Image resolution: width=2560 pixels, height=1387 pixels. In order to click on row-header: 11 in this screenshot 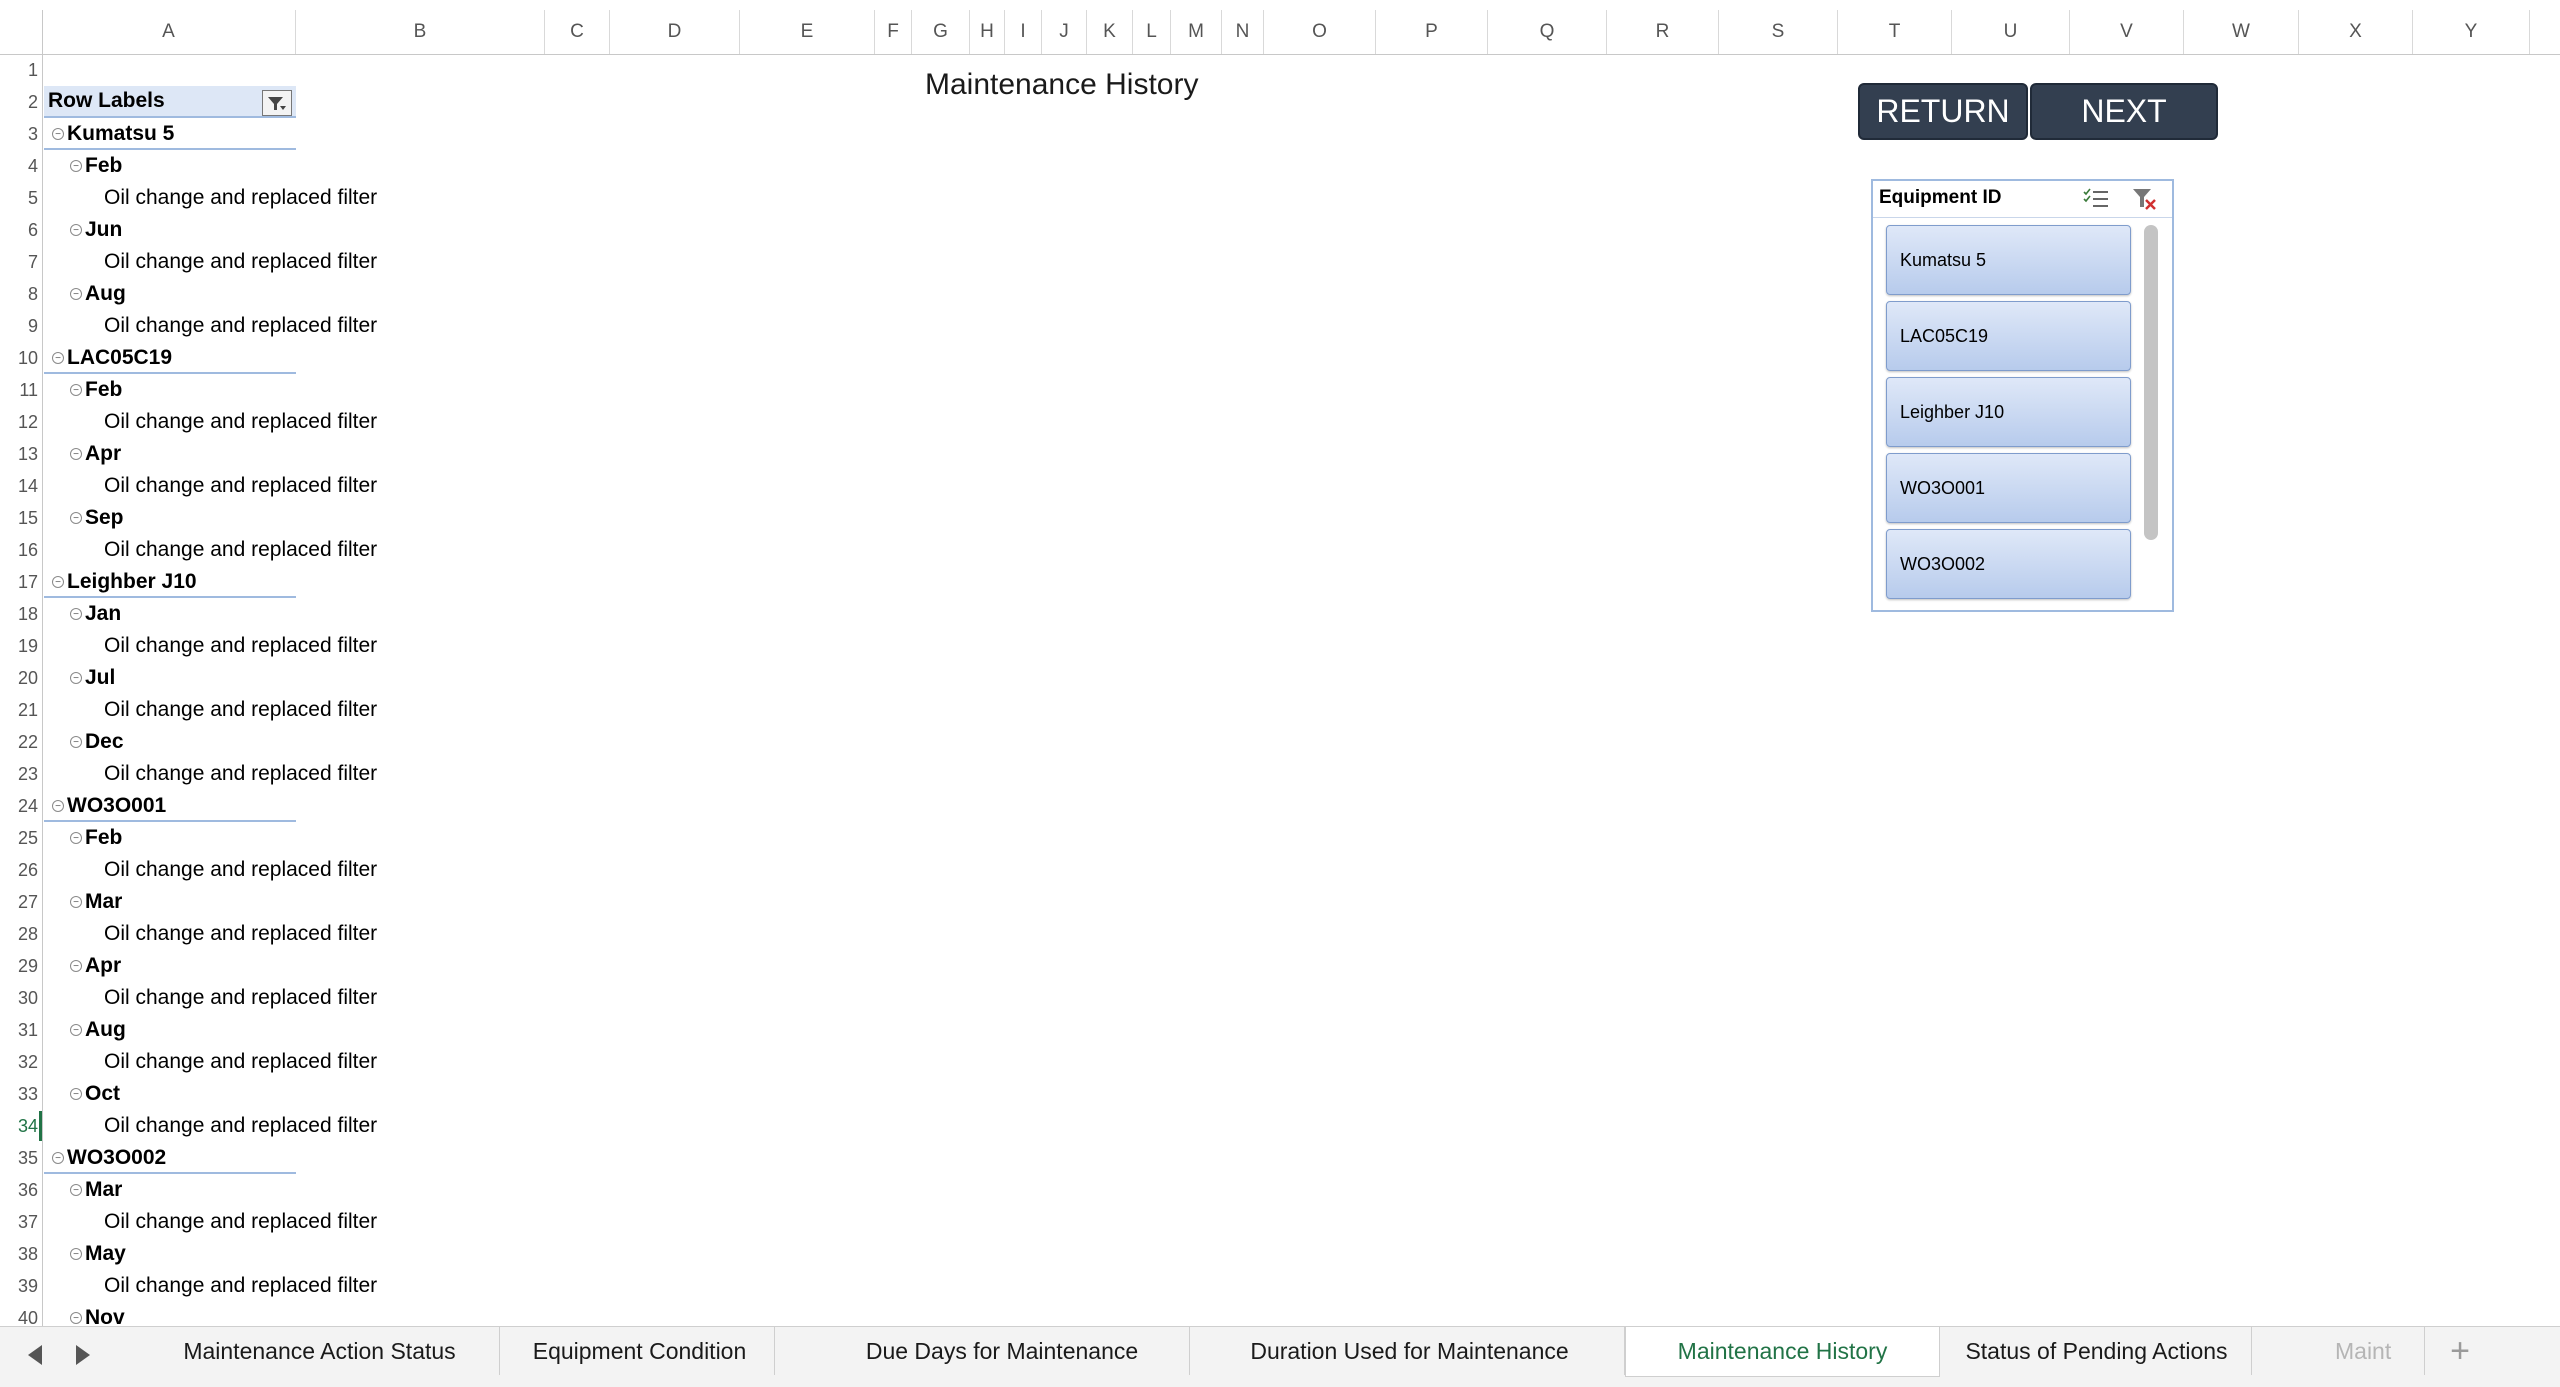, I will do `click(21, 390)`.